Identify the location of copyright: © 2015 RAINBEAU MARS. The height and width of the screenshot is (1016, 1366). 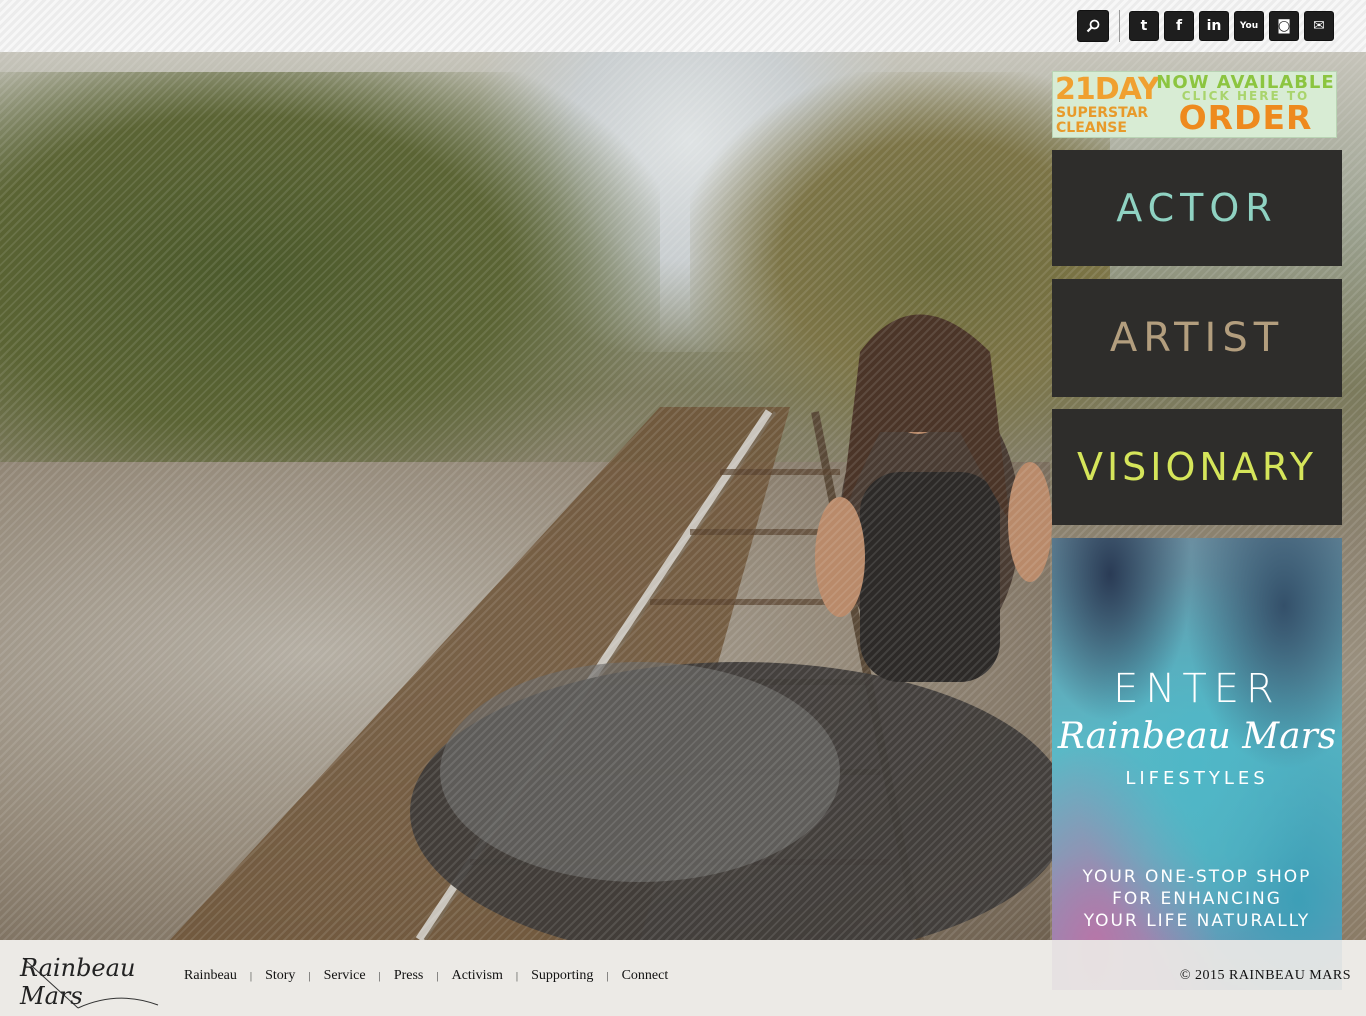
(1265, 975).